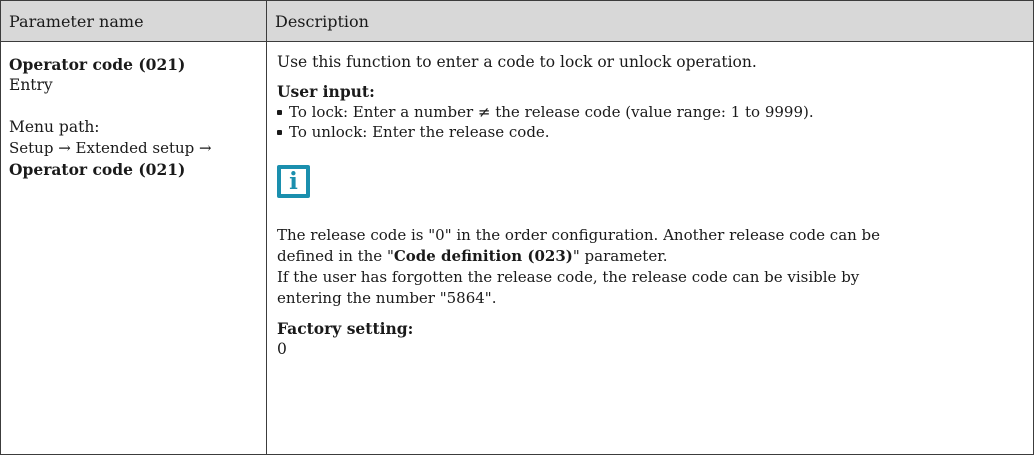  I want to click on user-input-label: User input:, so click(326, 91).